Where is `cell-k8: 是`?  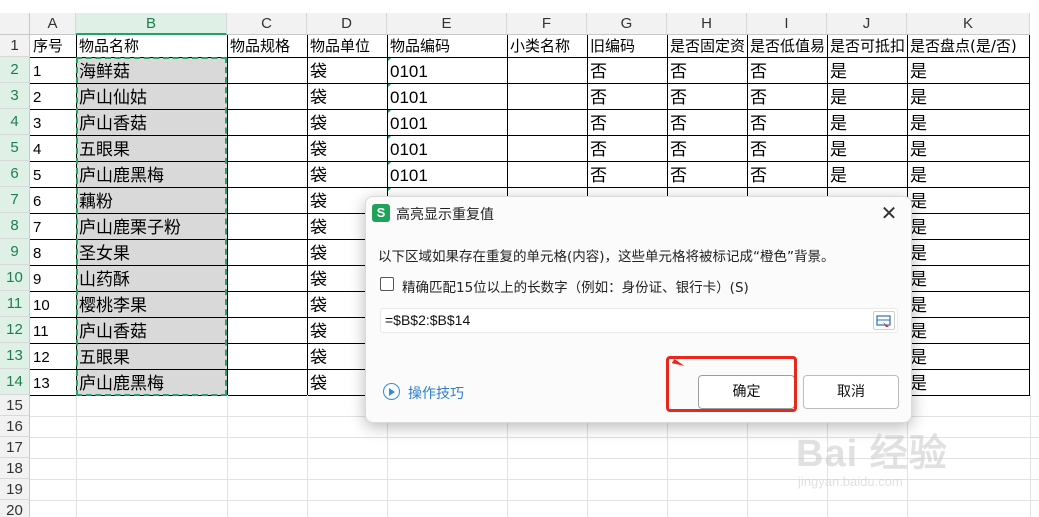 cell-k8: 是 is located at coordinates (968, 226).